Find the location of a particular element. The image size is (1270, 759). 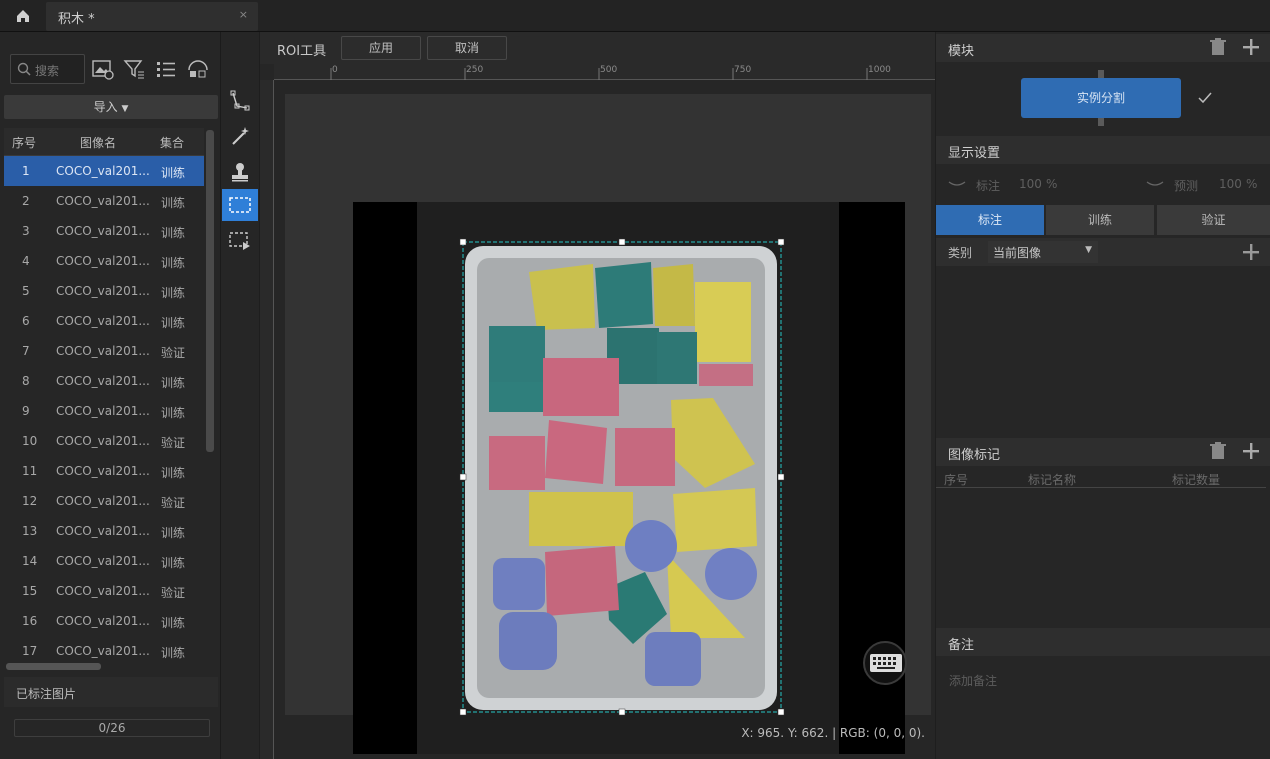

label-toggle: 标注 is located at coordinates (988, 185).